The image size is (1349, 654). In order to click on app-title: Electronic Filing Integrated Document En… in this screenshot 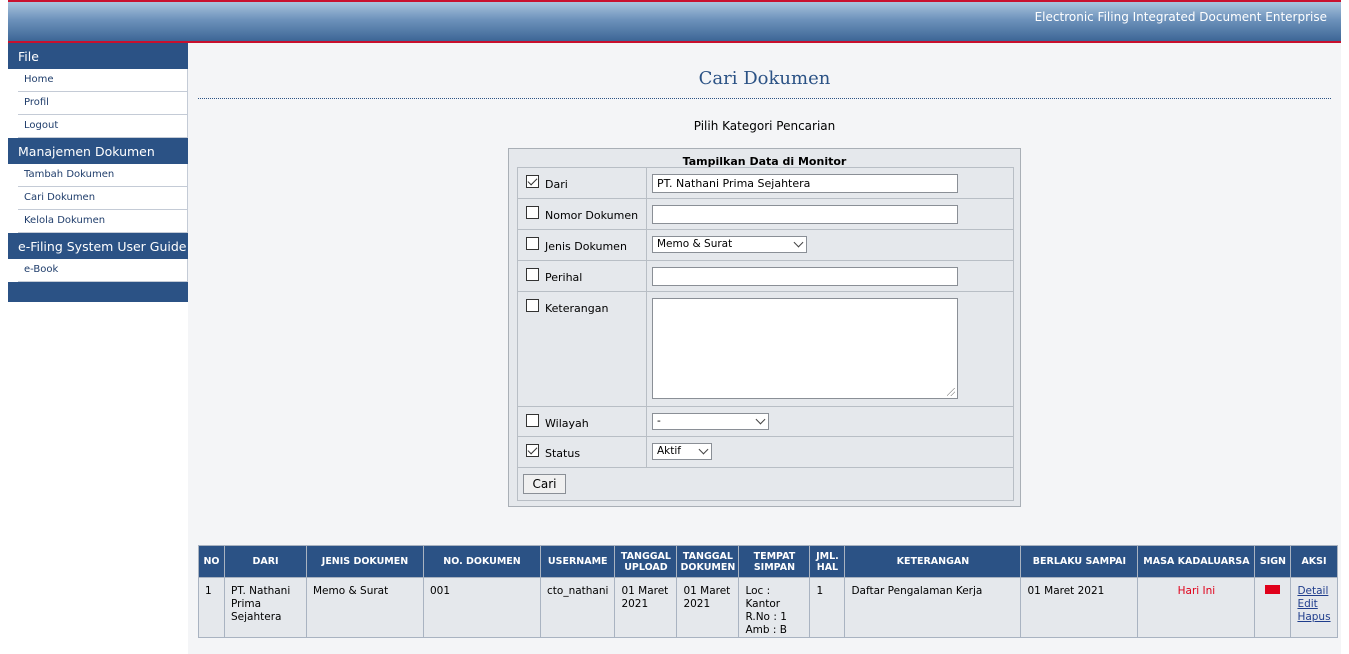, I will do `click(1180, 17)`.